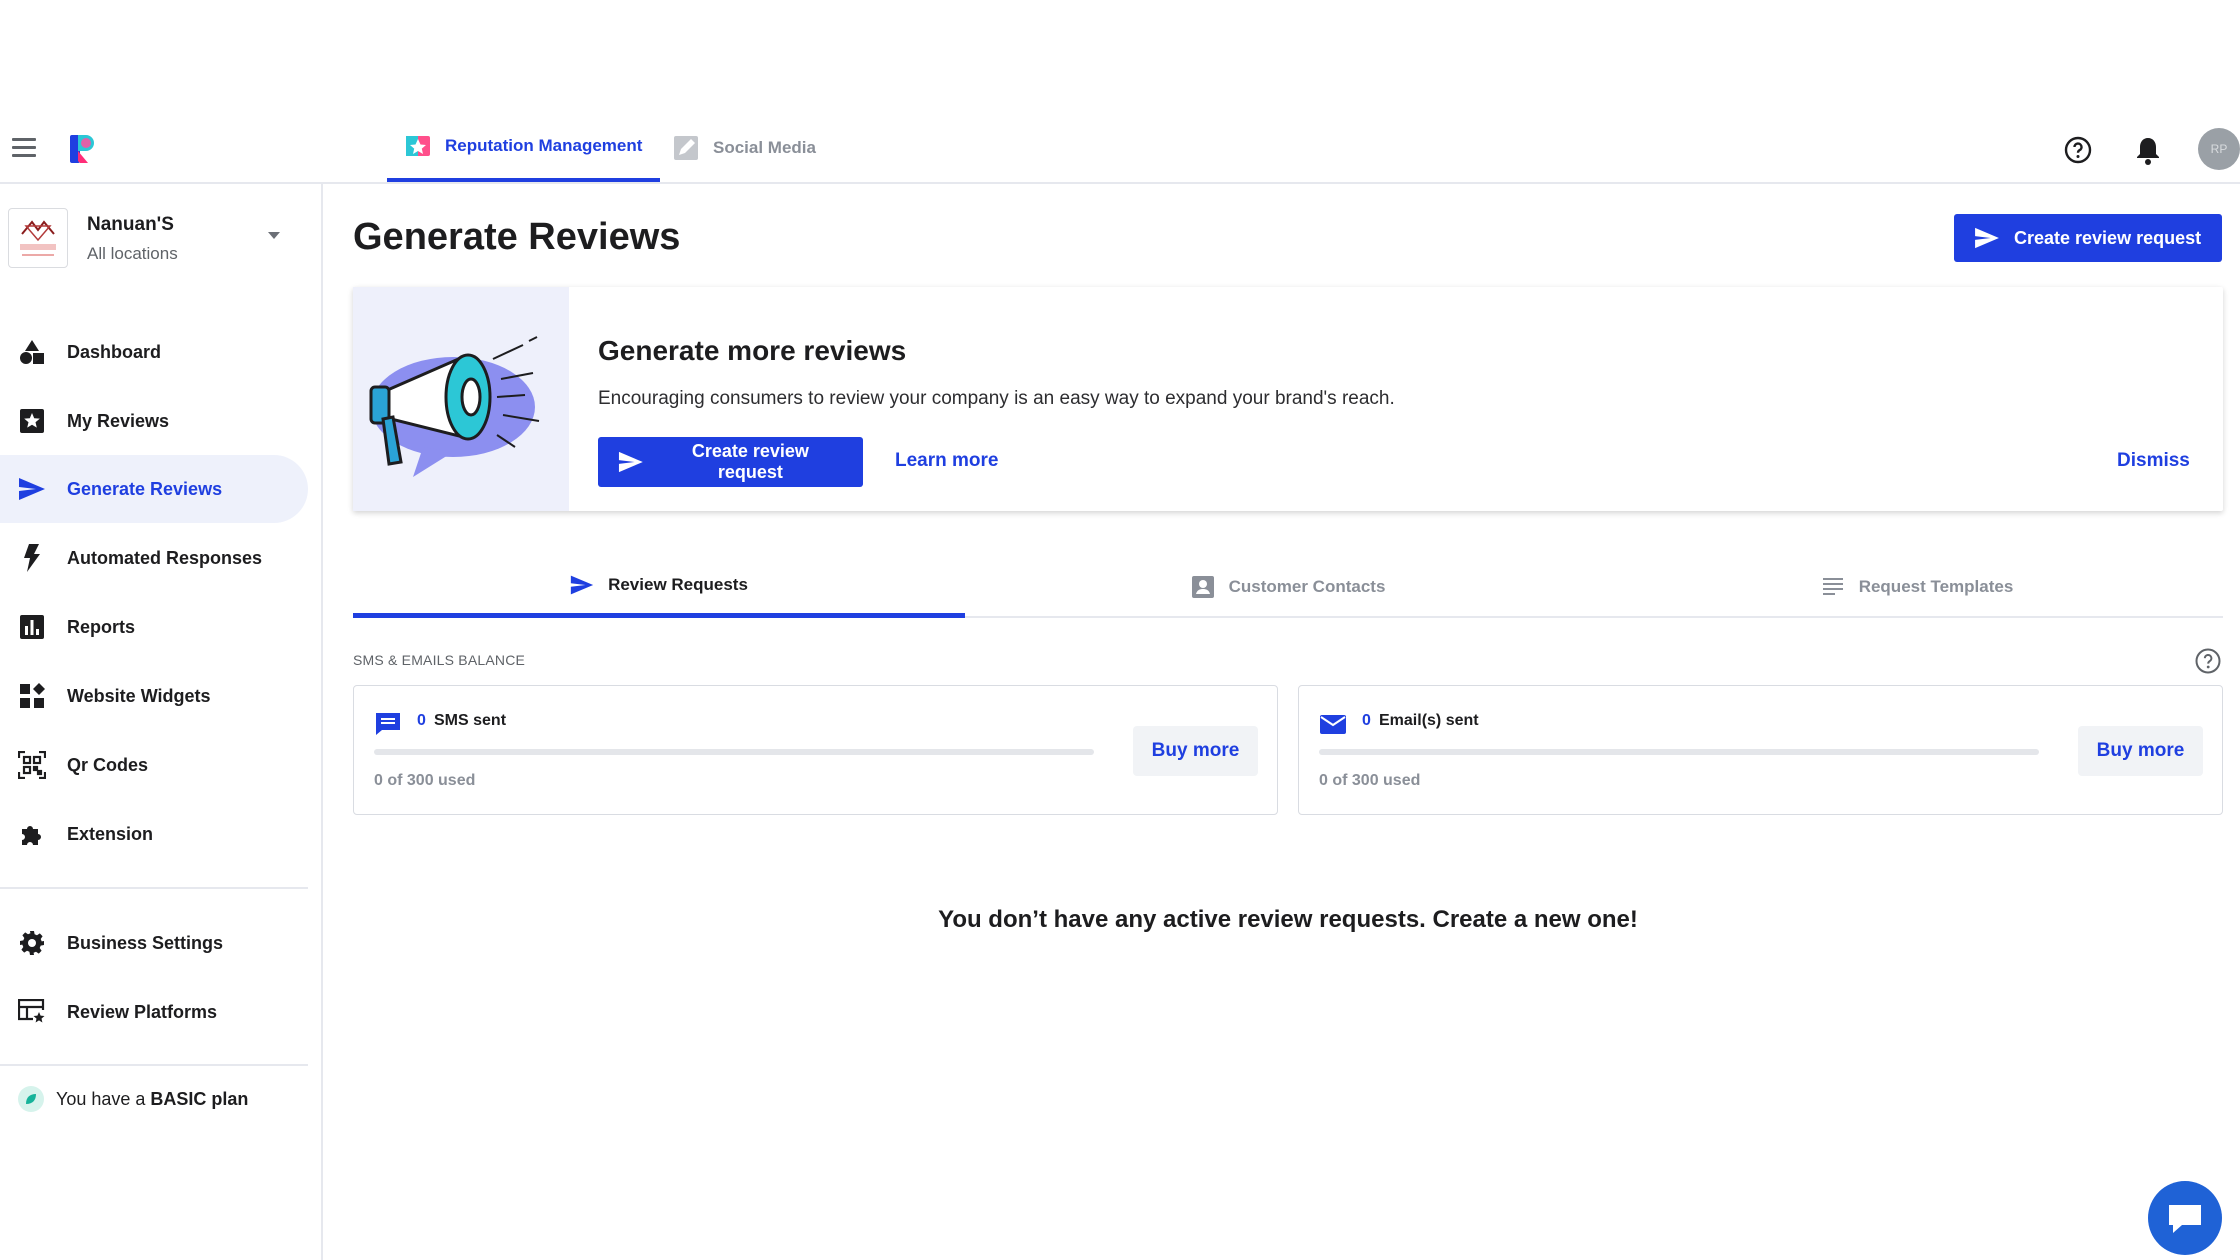 Image resolution: width=2240 pixels, height=1260 pixels. What do you see at coordinates (32, 834) in the screenshot?
I see `puzzle-icon` at bounding box center [32, 834].